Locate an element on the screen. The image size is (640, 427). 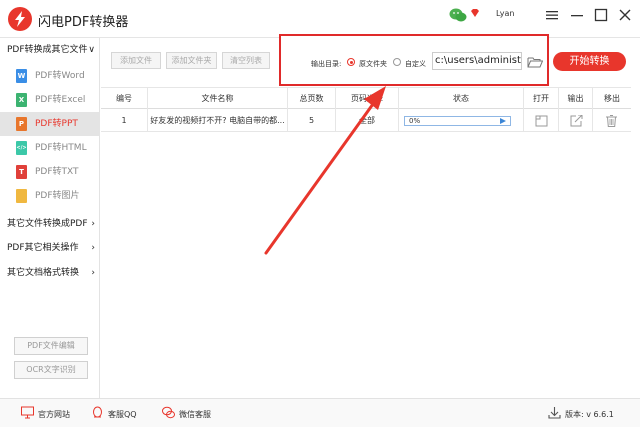
export-icon is located at coordinates (576, 121).